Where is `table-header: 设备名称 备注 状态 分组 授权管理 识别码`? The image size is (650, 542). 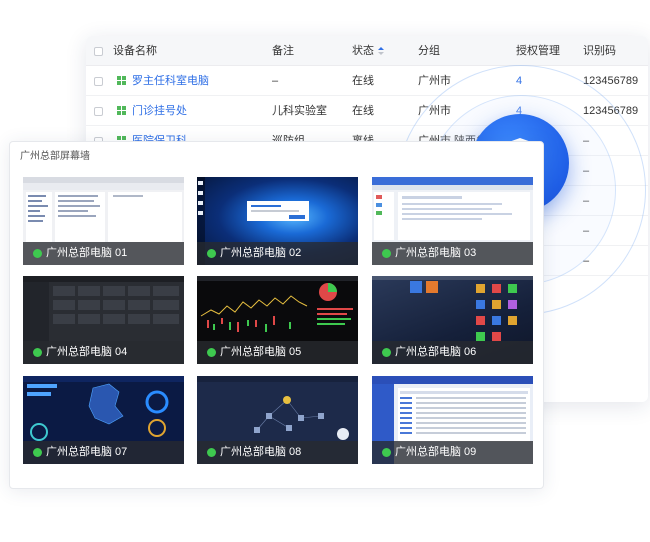 table-header: 设备名称 备注 状态 分组 授权管理 识别码 is located at coordinates (367, 51).